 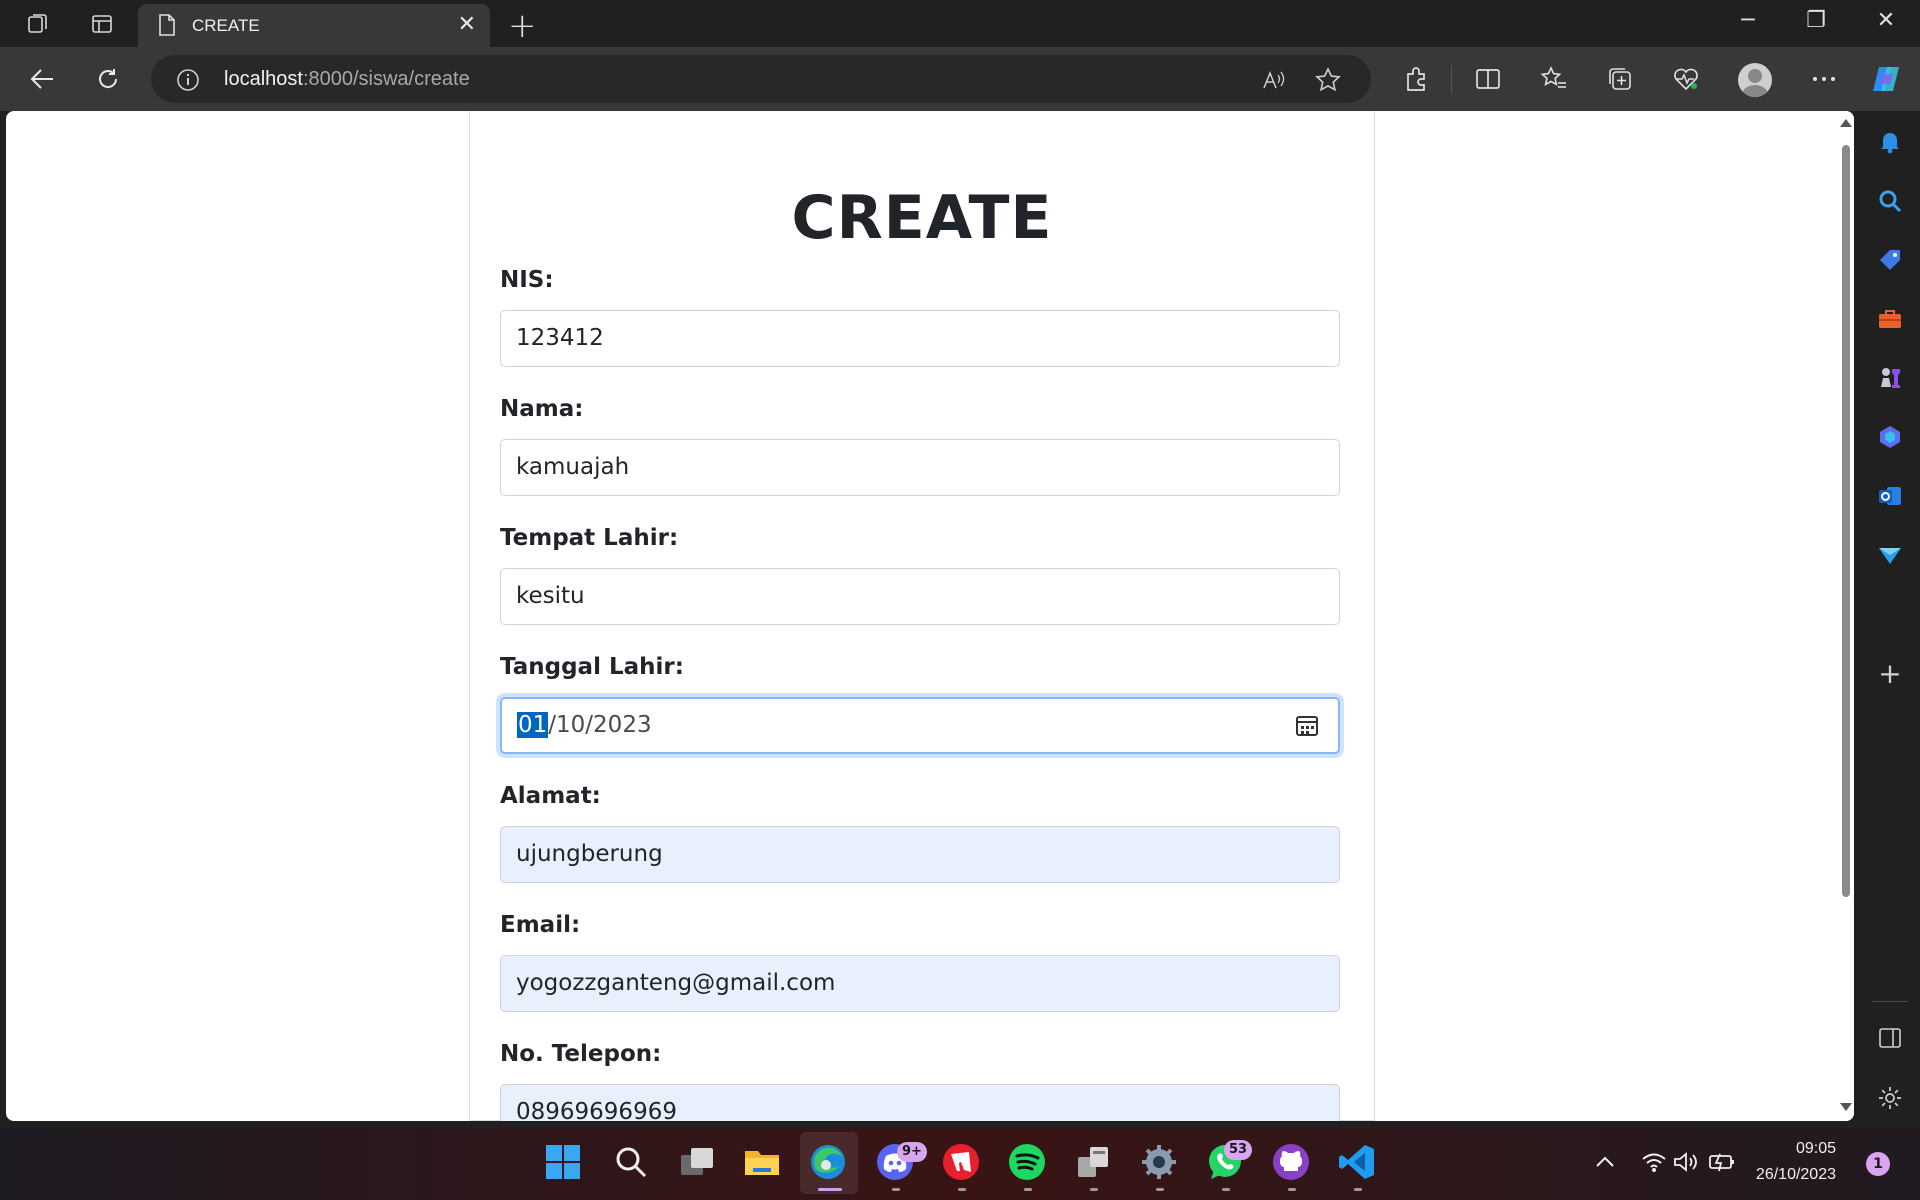 I want to click on bell-icon, so click(x=1890, y=142).